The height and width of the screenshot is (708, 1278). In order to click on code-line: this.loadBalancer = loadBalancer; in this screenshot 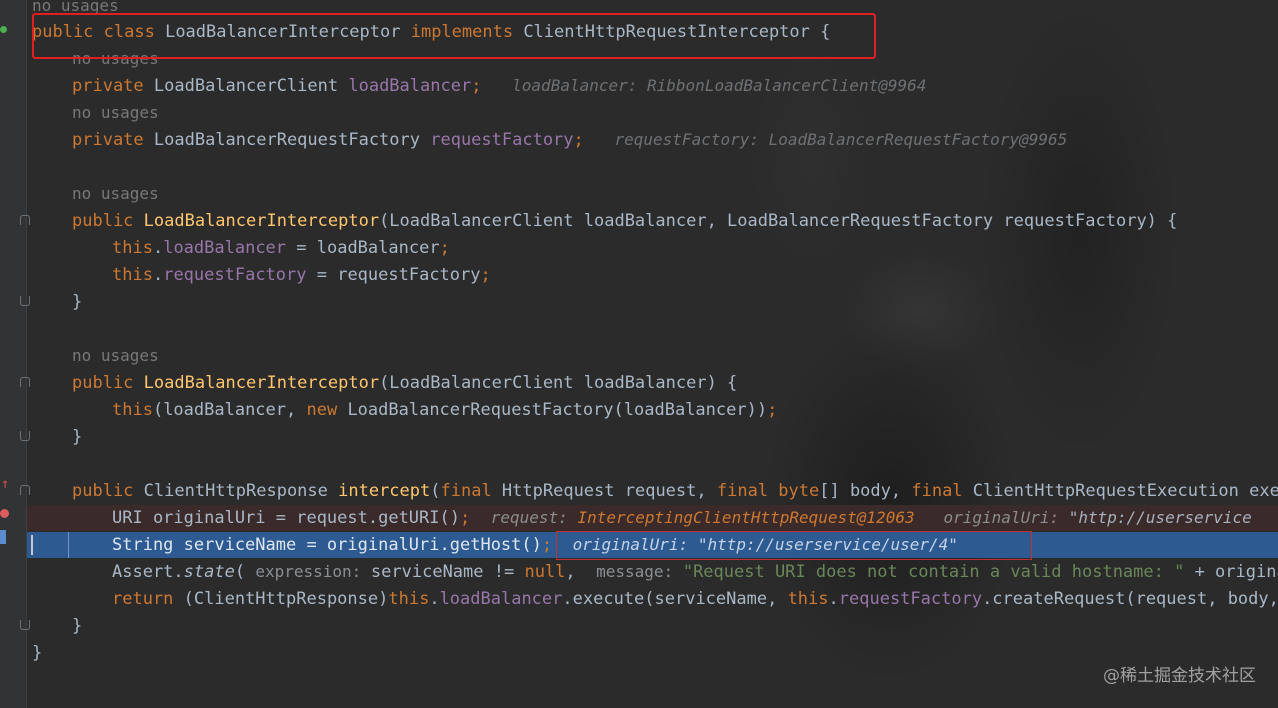, I will do `click(281, 248)`.